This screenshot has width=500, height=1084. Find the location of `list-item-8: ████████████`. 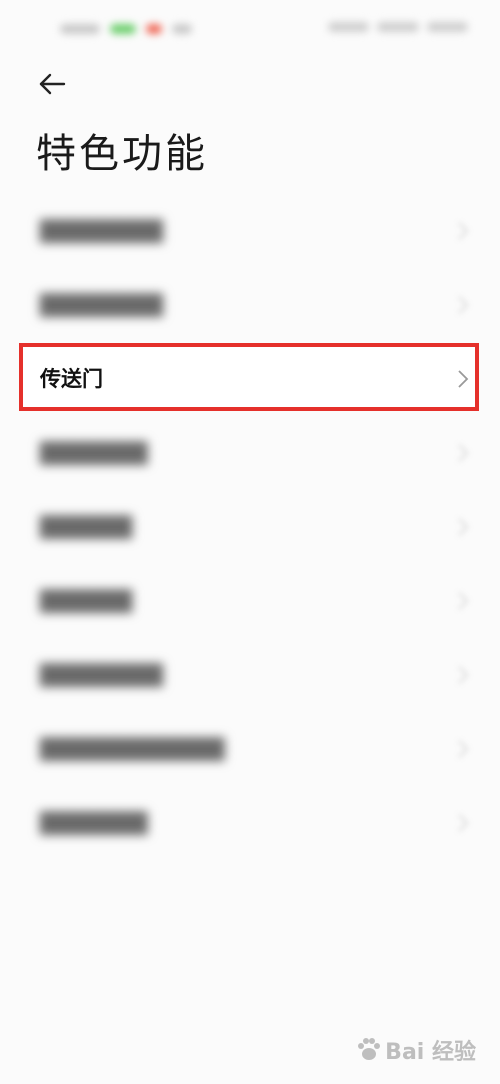

list-item-8: ████████████ is located at coordinates (250, 749).